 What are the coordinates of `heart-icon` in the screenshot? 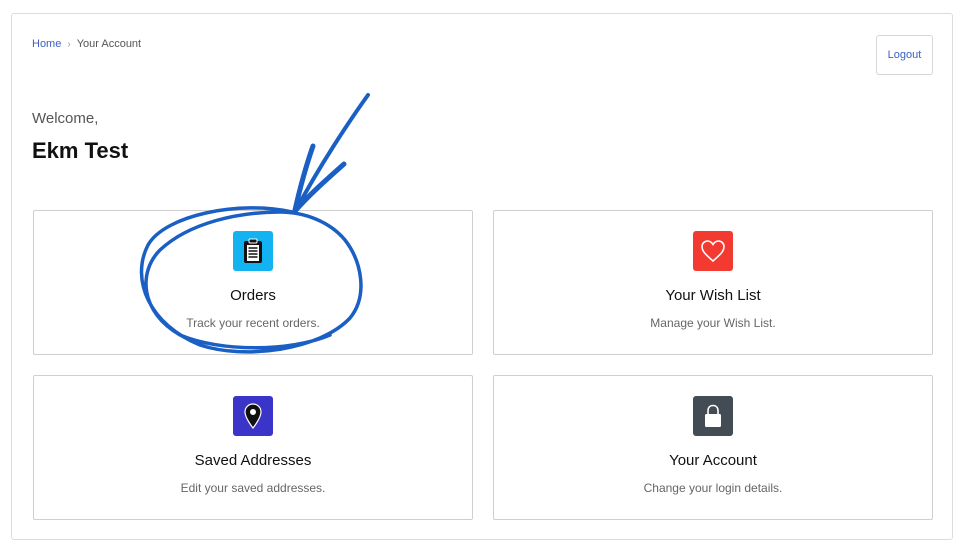 It's located at (713, 251).